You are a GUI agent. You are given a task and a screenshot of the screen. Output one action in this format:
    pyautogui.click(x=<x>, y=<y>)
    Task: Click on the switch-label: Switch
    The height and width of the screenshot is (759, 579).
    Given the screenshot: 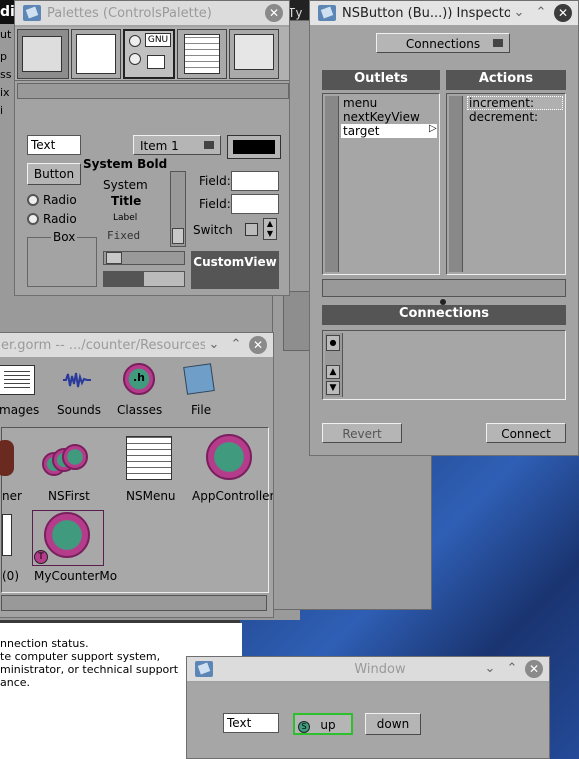 What is the action you would take?
    pyautogui.click(x=213, y=230)
    